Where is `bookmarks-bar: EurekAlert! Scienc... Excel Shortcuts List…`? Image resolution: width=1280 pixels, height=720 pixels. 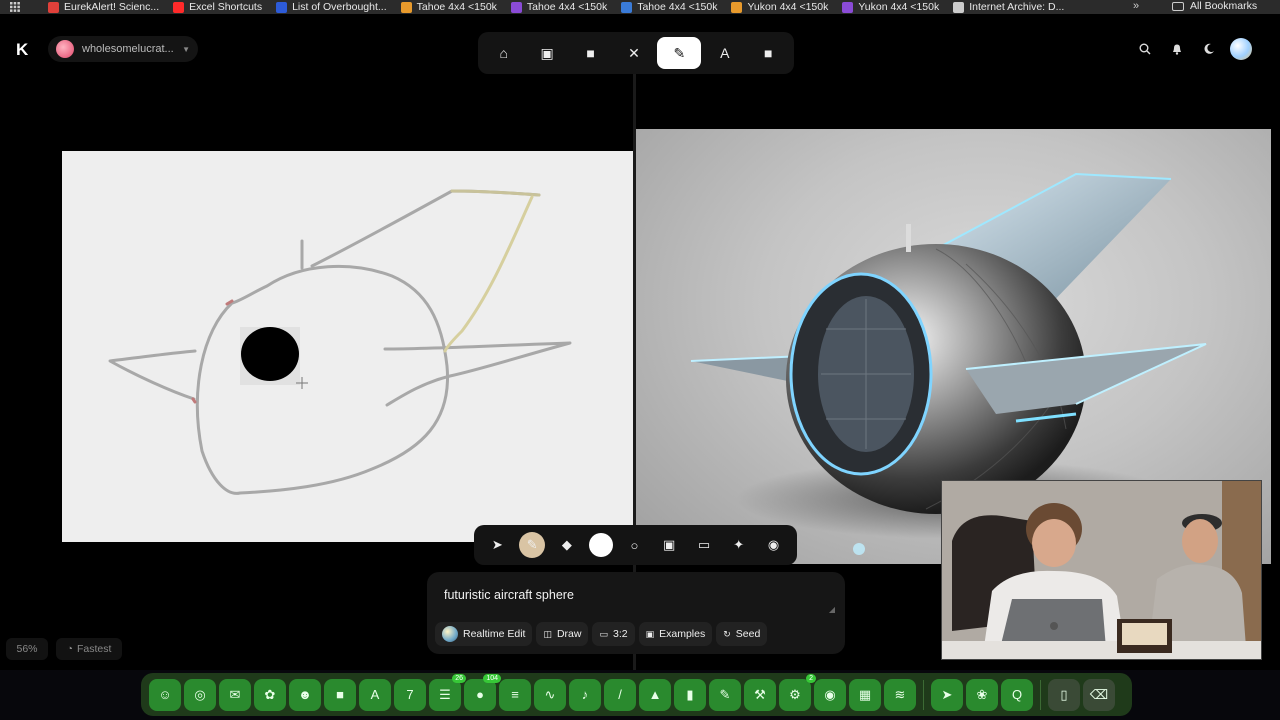
bookmarks-bar: EurekAlert! Scienc... Excel Shortcuts List… is located at coordinates (640, 7).